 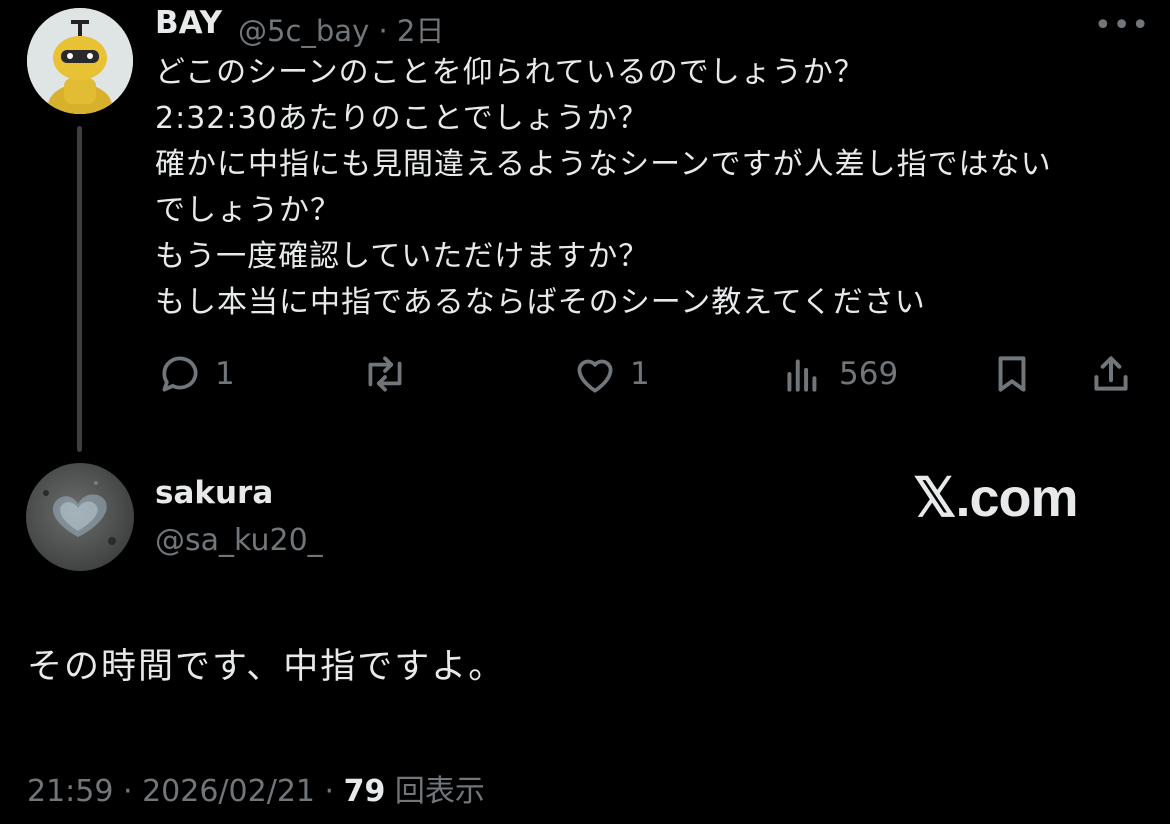 I want to click on analytics-icon, so click(x=802, y=375).